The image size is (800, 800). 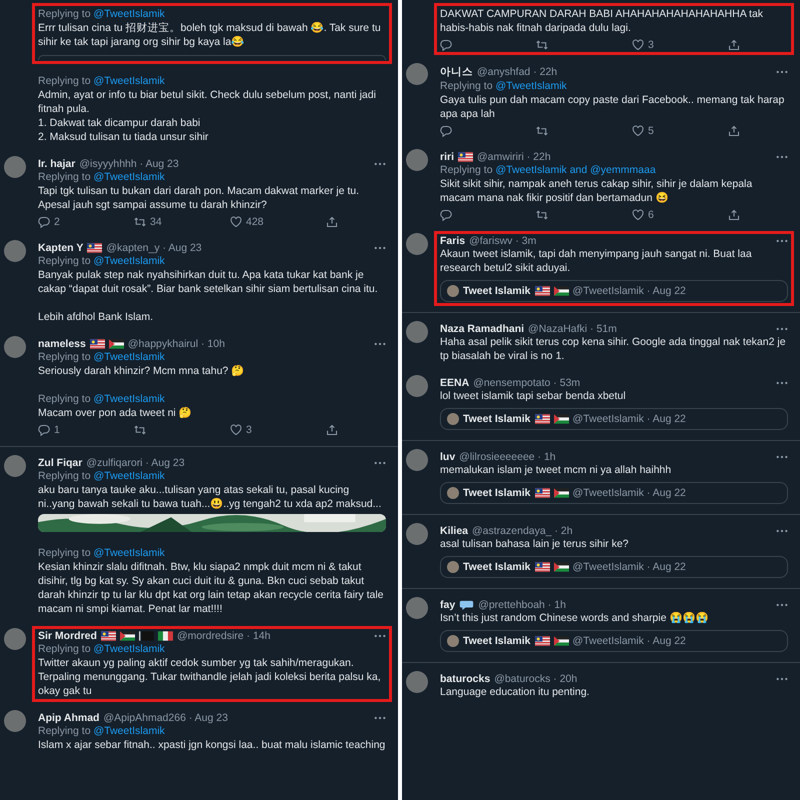 What do you see at coordinates (69, 718) in the screenshot?
I see `user-name: Apip Ahmad` at bounding box center [69, 718].